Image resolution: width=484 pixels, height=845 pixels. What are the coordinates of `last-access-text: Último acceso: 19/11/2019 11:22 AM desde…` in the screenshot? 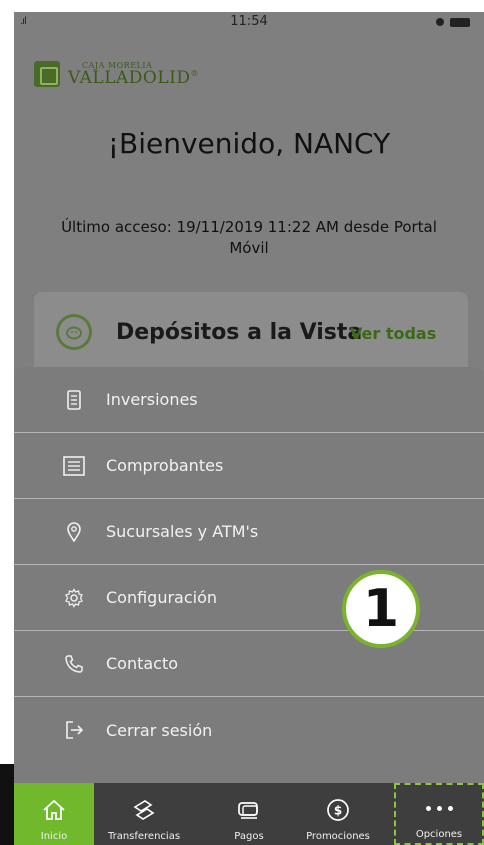 It's located at (249, 237).